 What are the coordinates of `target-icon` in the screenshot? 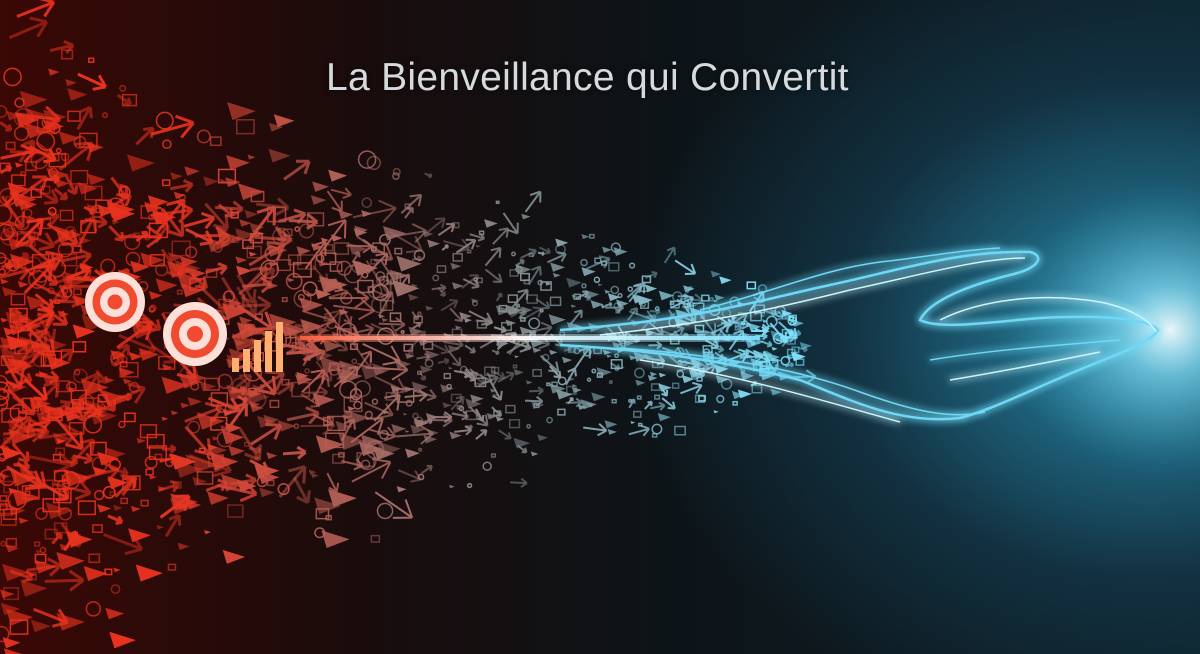 It's located at (115, 302).